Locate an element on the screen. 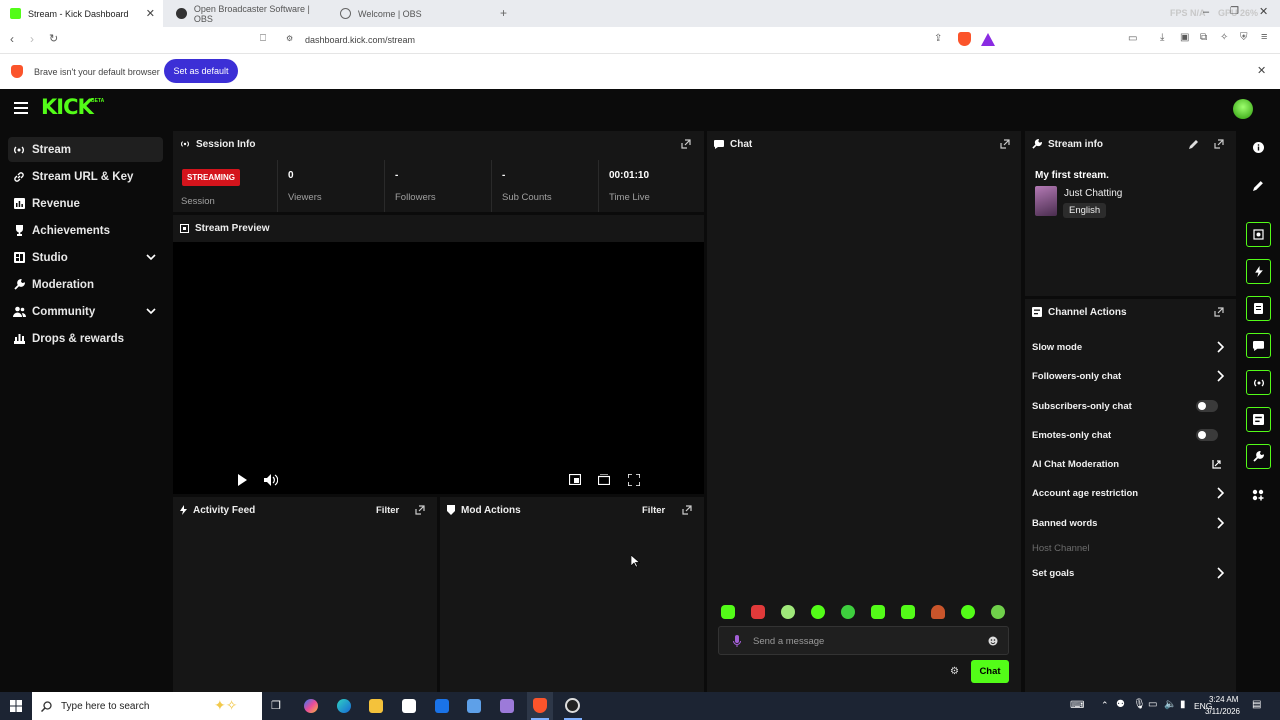  brave-taskbar-item is located at coordinates (540, 706).